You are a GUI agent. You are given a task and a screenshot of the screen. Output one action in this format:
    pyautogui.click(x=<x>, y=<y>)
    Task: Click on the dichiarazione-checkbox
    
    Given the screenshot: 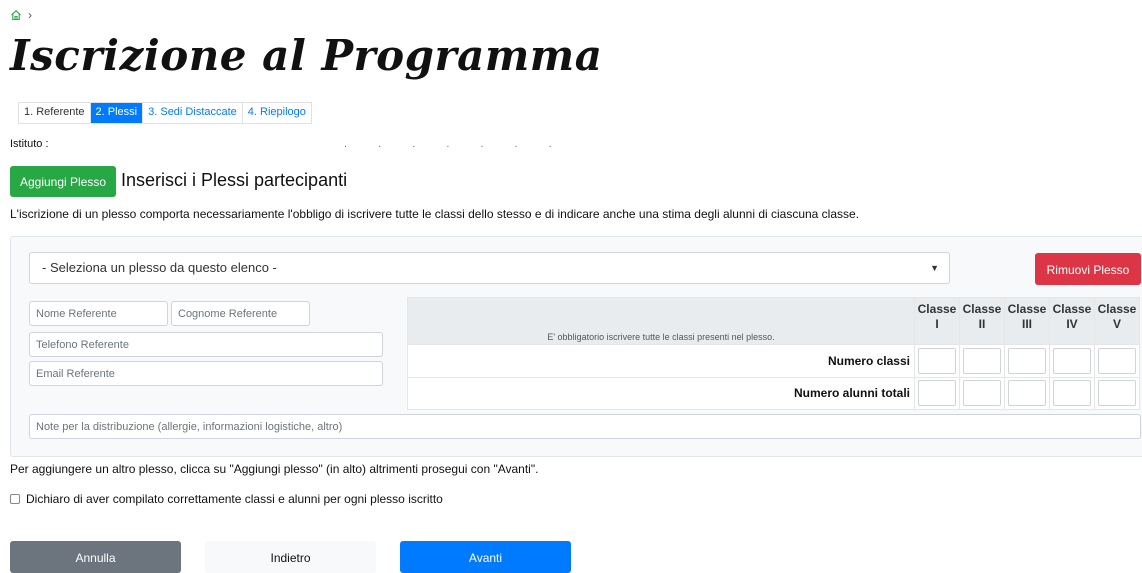 What is the action you would take?
    pyautogui.click(x=15, y=499)
    